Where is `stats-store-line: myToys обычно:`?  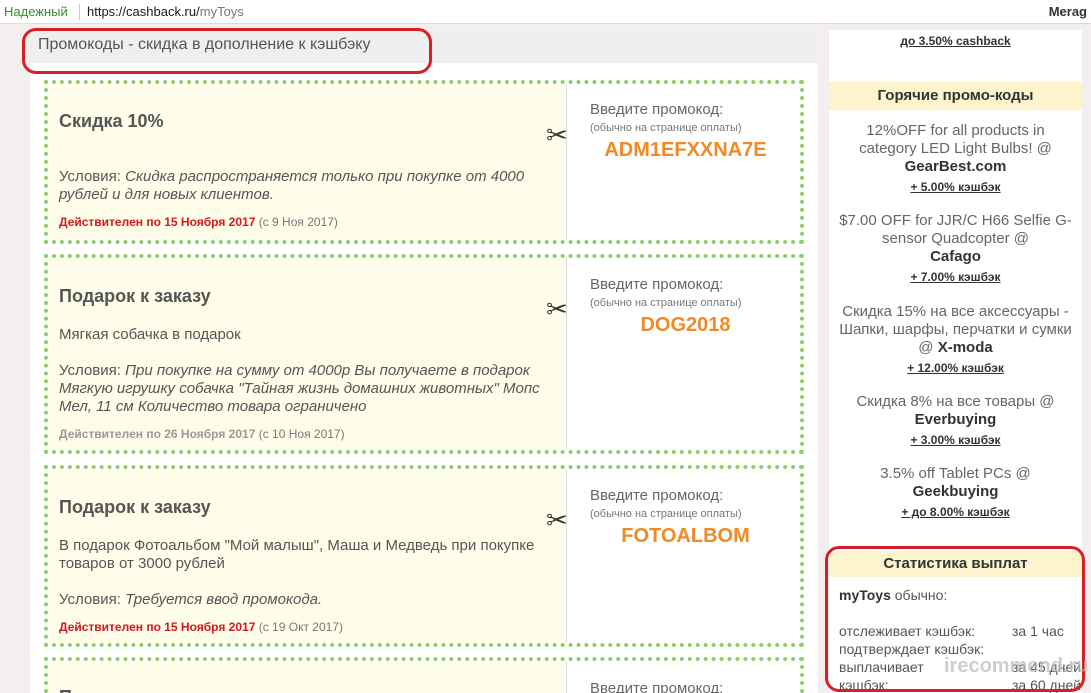
stats-store-line: myToys обычно: is located at coordinates (893, 595).